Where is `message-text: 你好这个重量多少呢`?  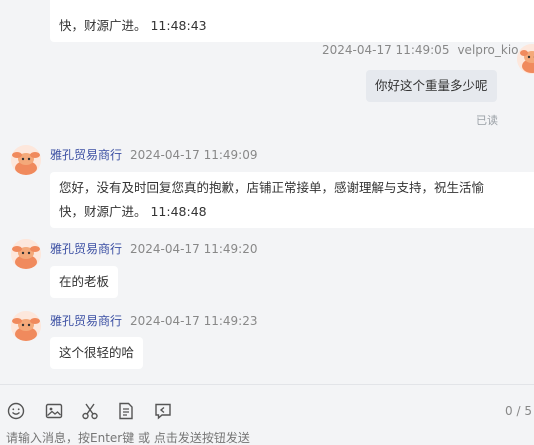
message-text: 你好这个重量多少呢 is located at coordinates (431, 85).